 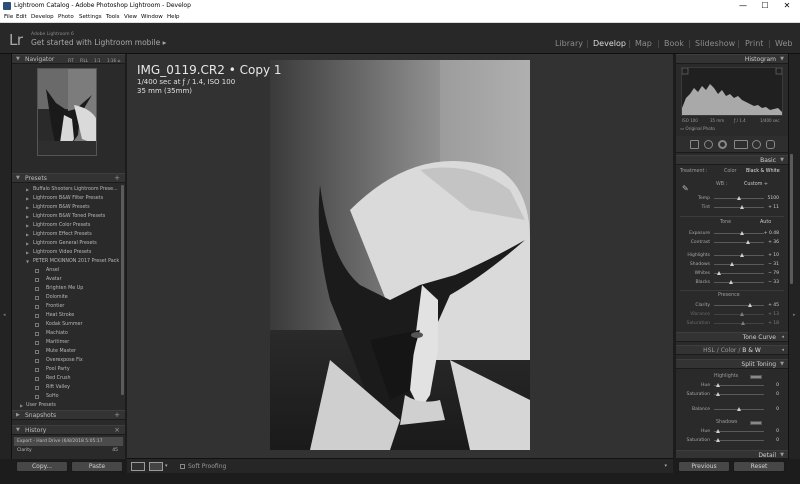 I want to click on navigator-fill: FILL, so click(x=84, y=60).